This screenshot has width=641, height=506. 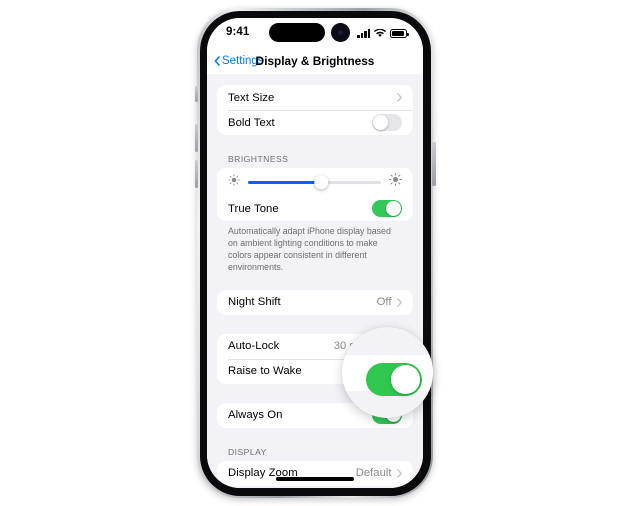 I want to click on brightness-slider-fill, so click(x=285, y=182).